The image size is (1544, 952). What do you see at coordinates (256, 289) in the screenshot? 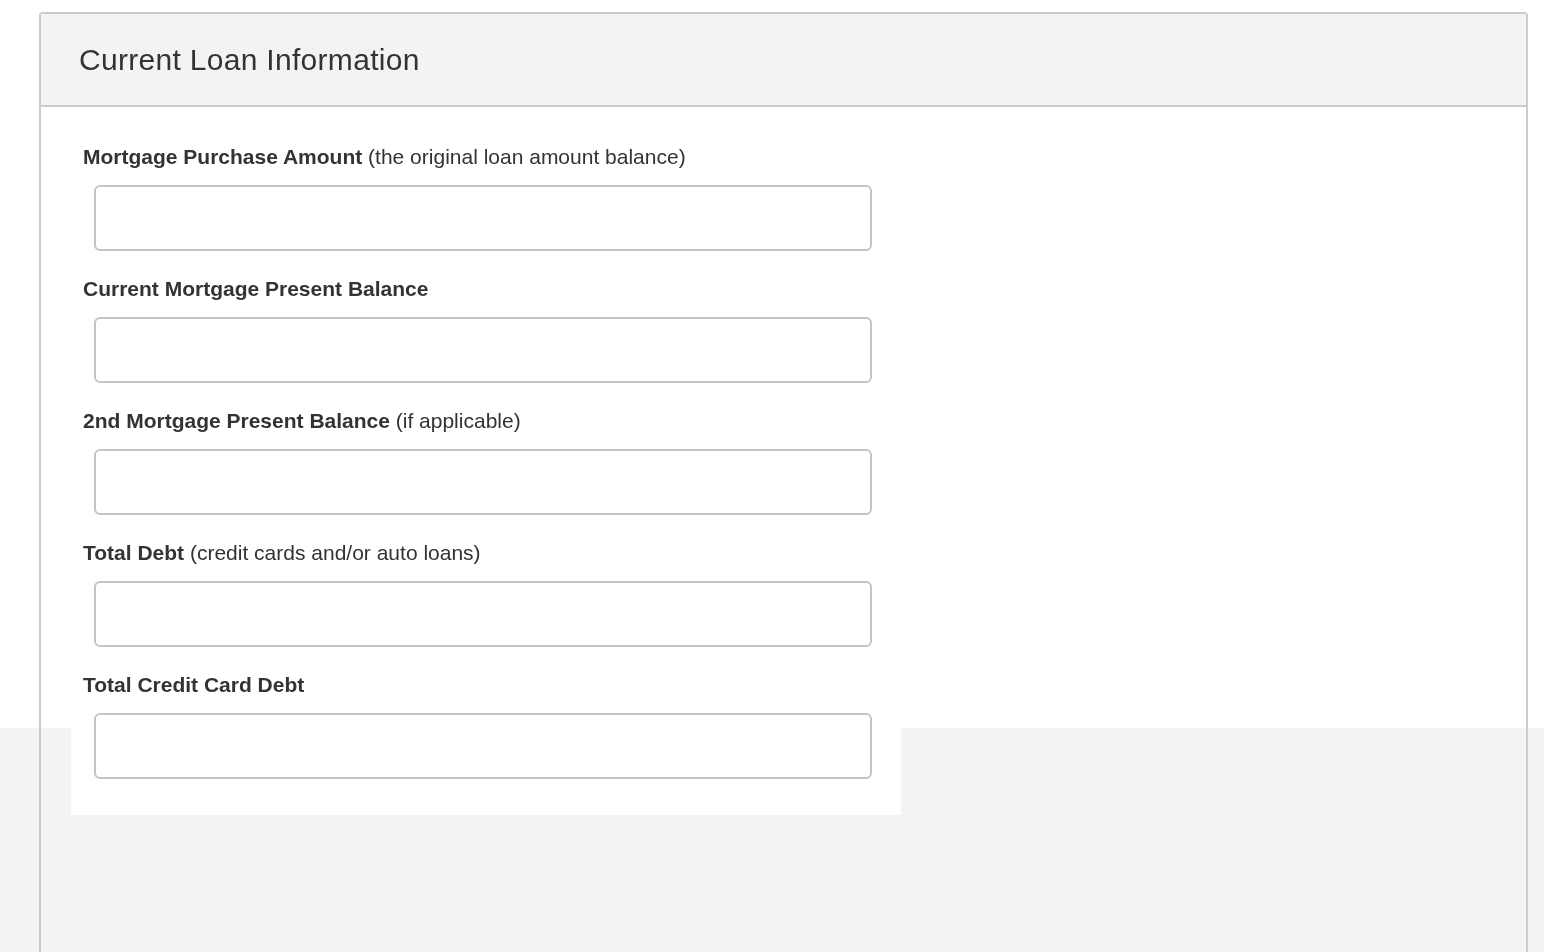
I see `field-label: Current Mortgage Present Balance` at bounding box center [256, 289].